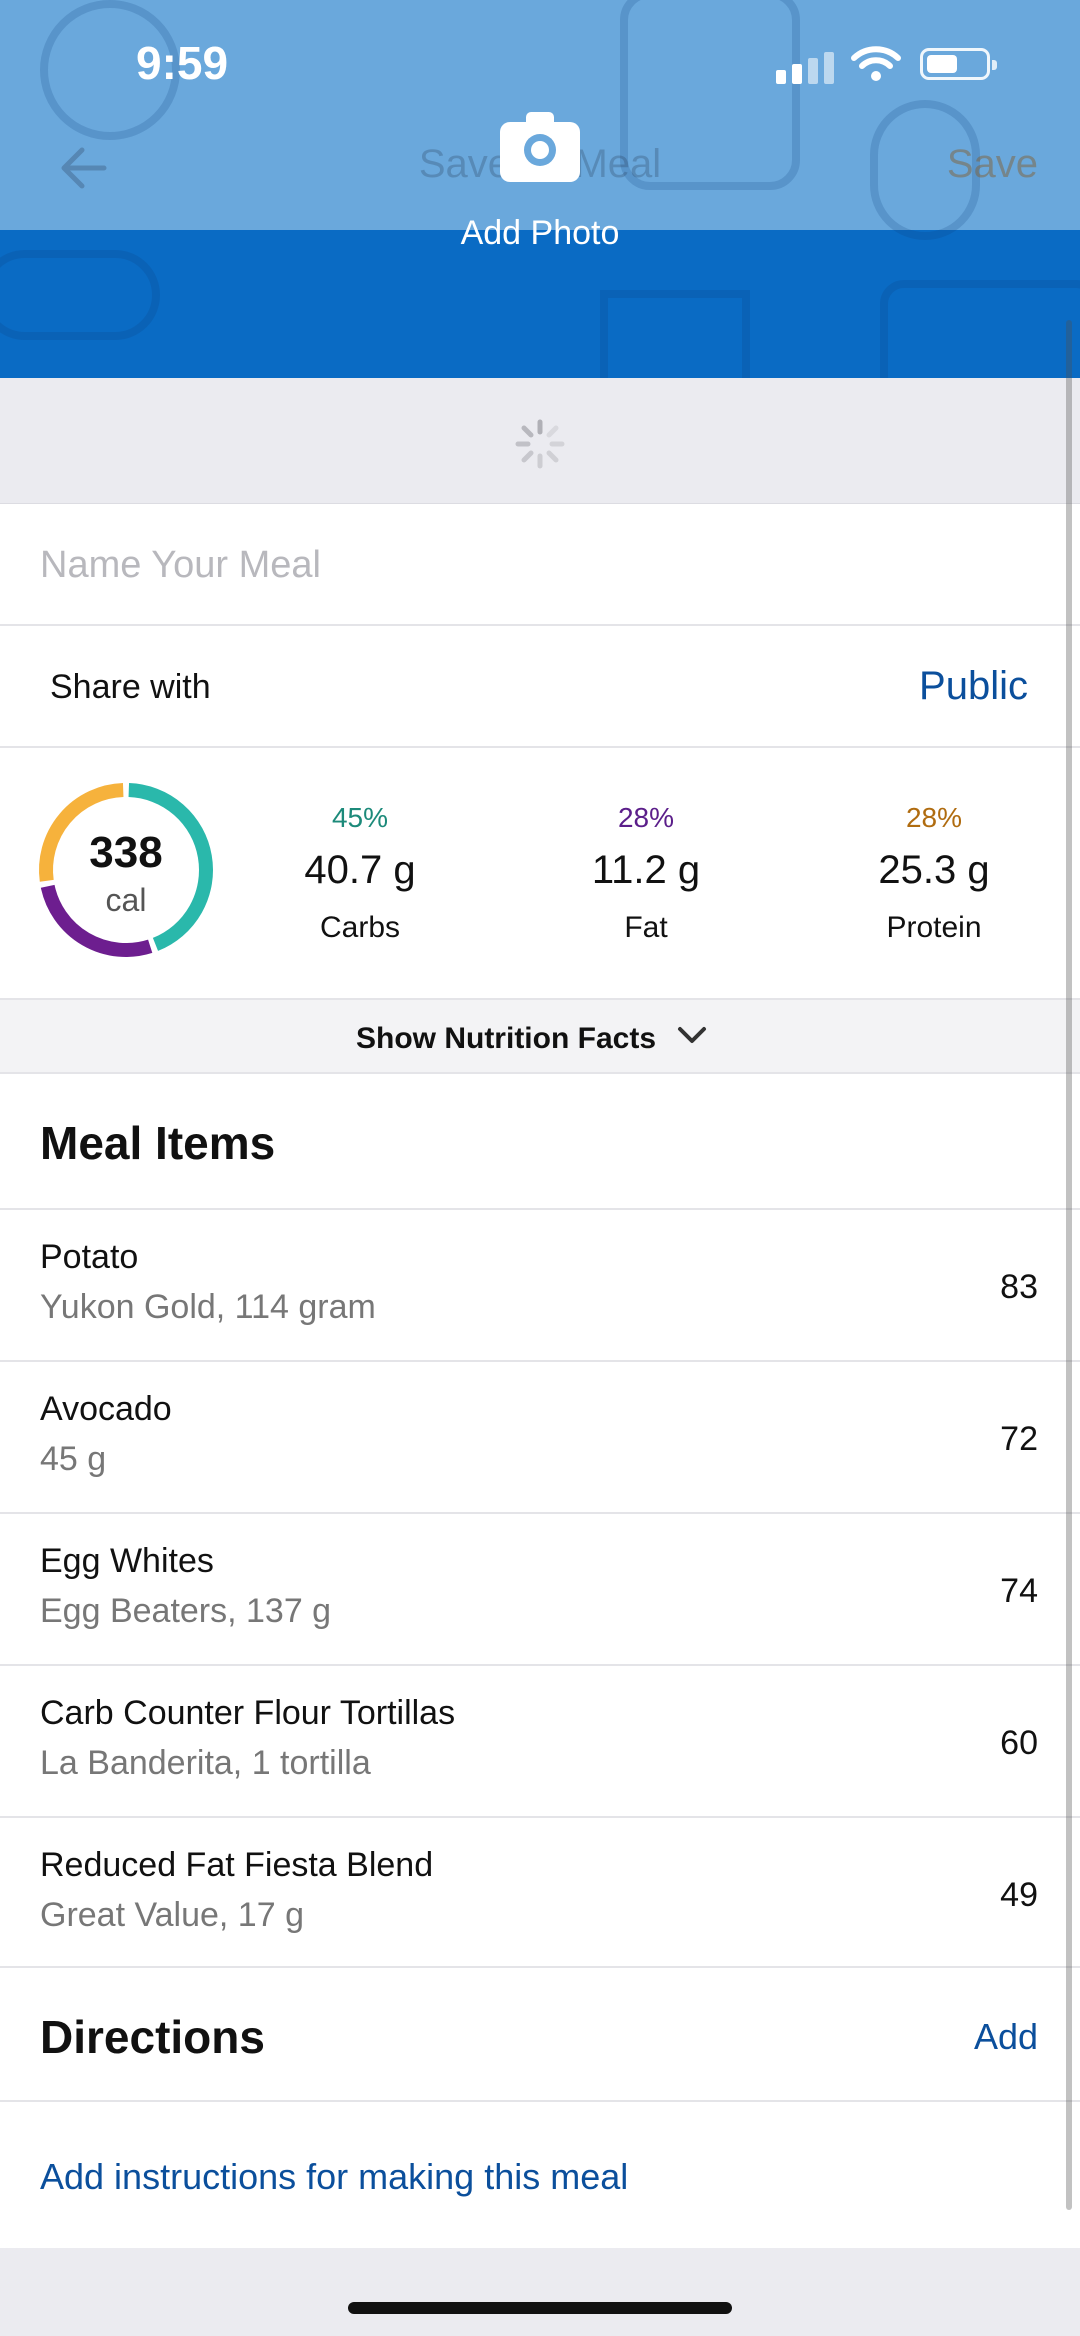 This screenshot has width=1080, height=2336. I want to click on meal-item-detail: Yukon Gold, 114 gram, so click(208, 1307).